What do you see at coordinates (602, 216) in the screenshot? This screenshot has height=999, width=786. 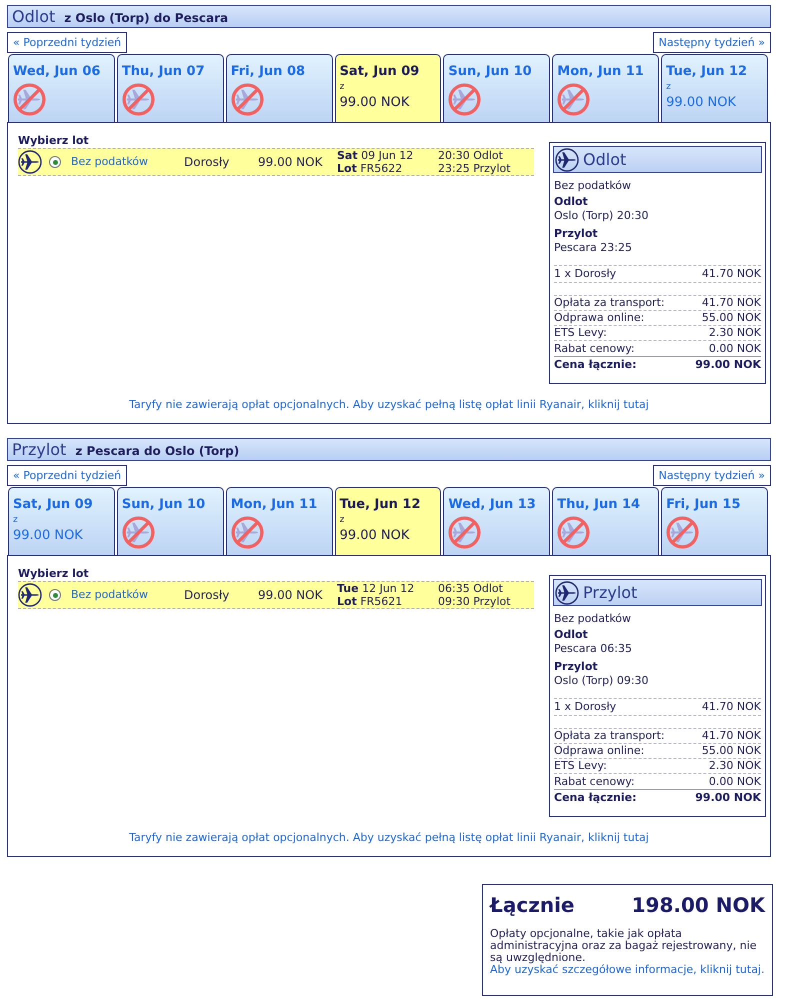 I see `leg-value: Oslo (Torp) 20:30` at bounding box center [602, 216].